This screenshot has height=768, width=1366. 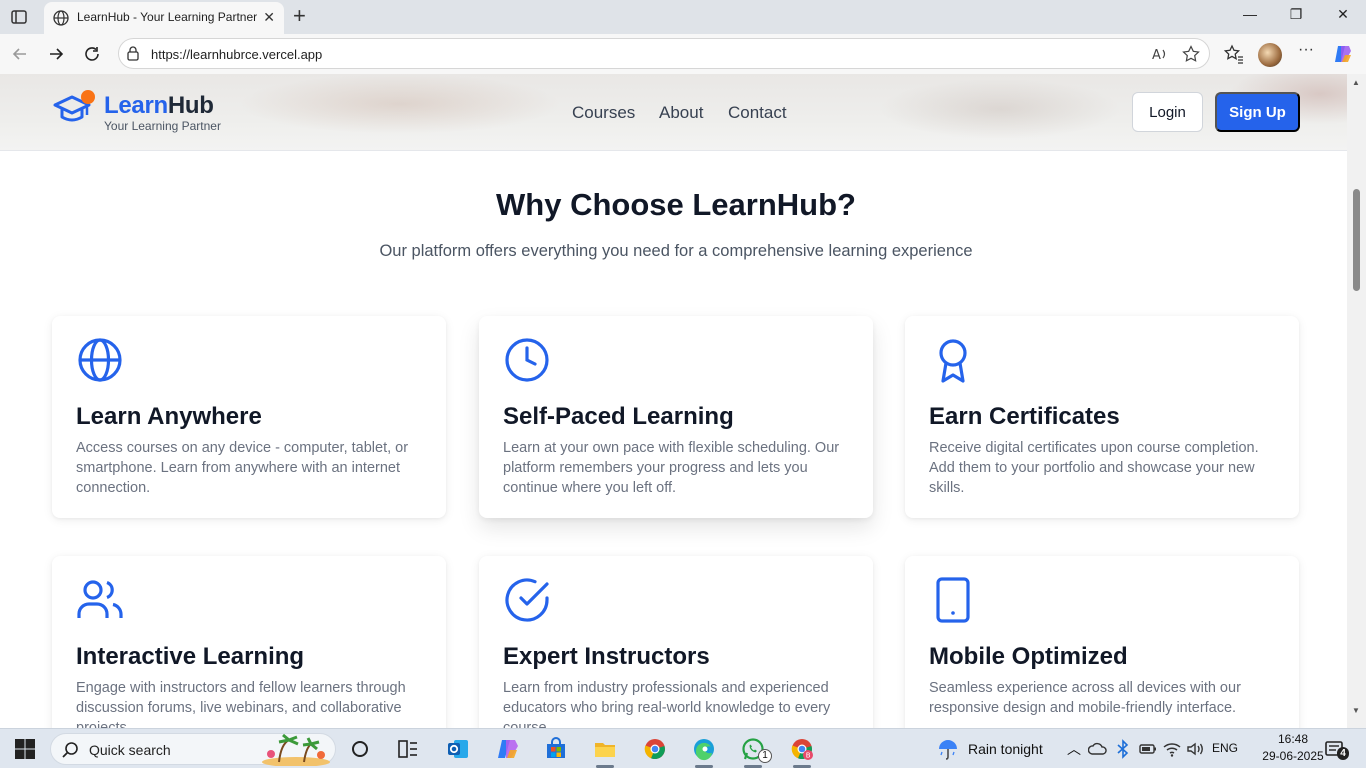 I want to click on whatsapp-badge: 1, so click(x=765, y=756).